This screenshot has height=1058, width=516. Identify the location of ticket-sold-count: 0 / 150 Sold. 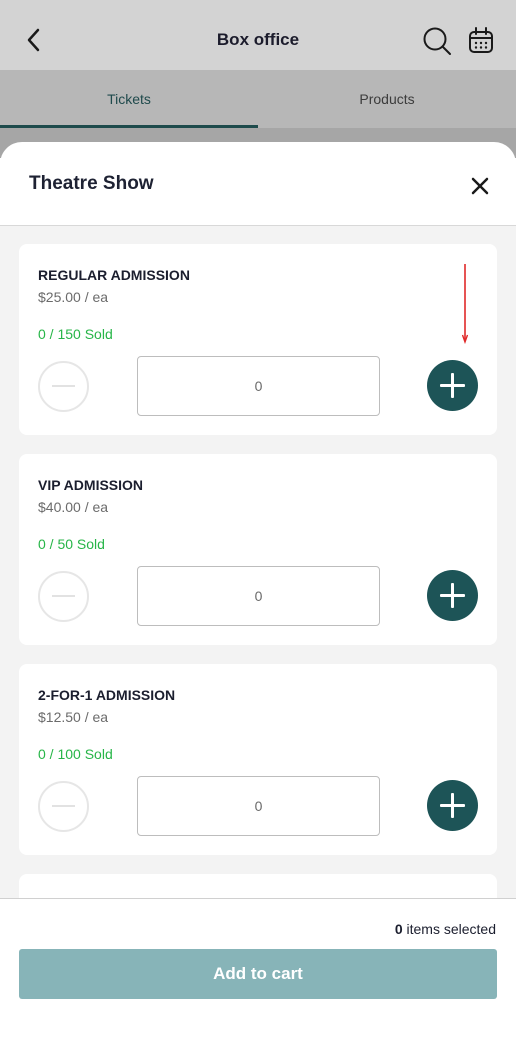
(75, 334).